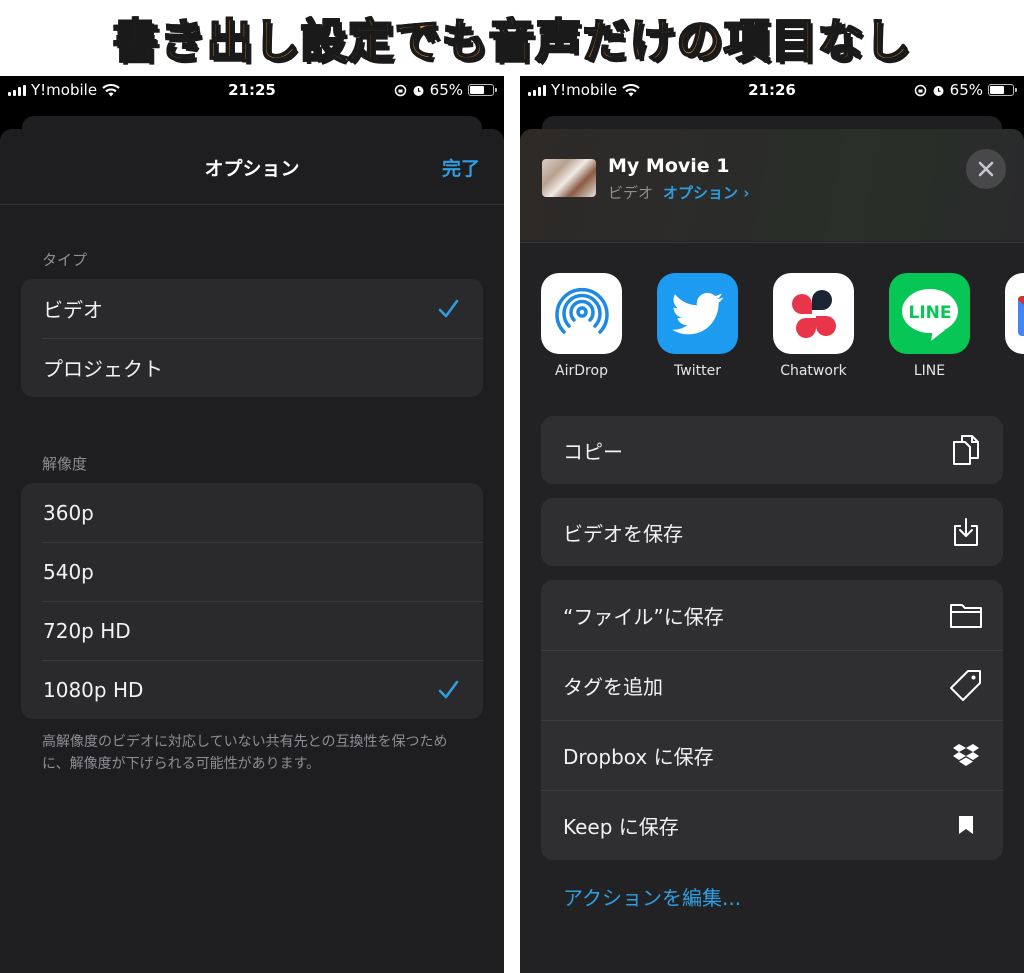  Describe the element at coordinates (613, 686) in the screenshot. I see `action-label: タグを追加` at that location.